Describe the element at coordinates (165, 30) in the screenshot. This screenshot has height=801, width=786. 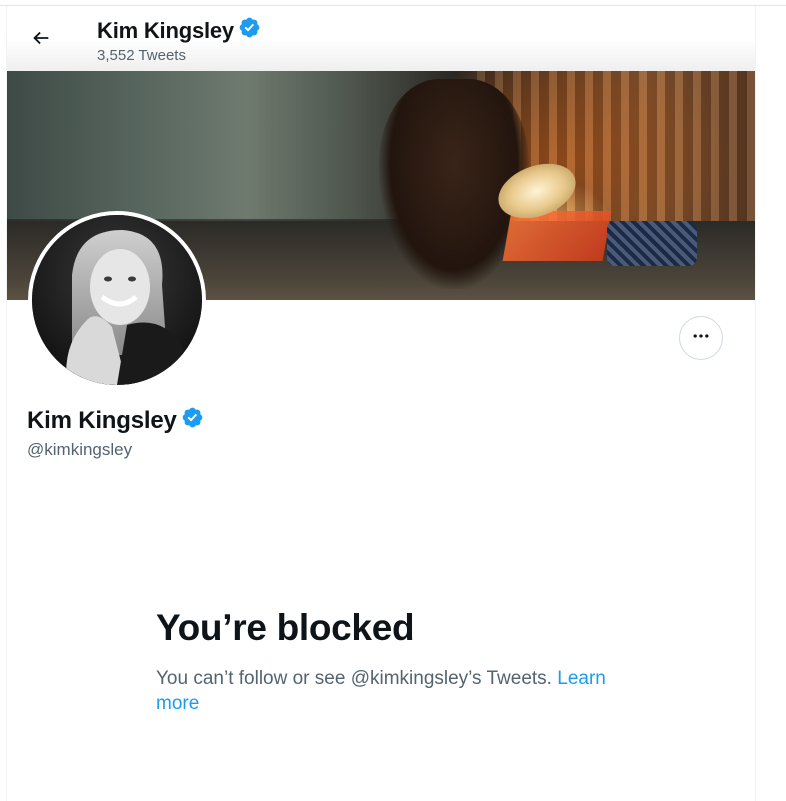
I see `header-name: Kim Kingsley` at that location.